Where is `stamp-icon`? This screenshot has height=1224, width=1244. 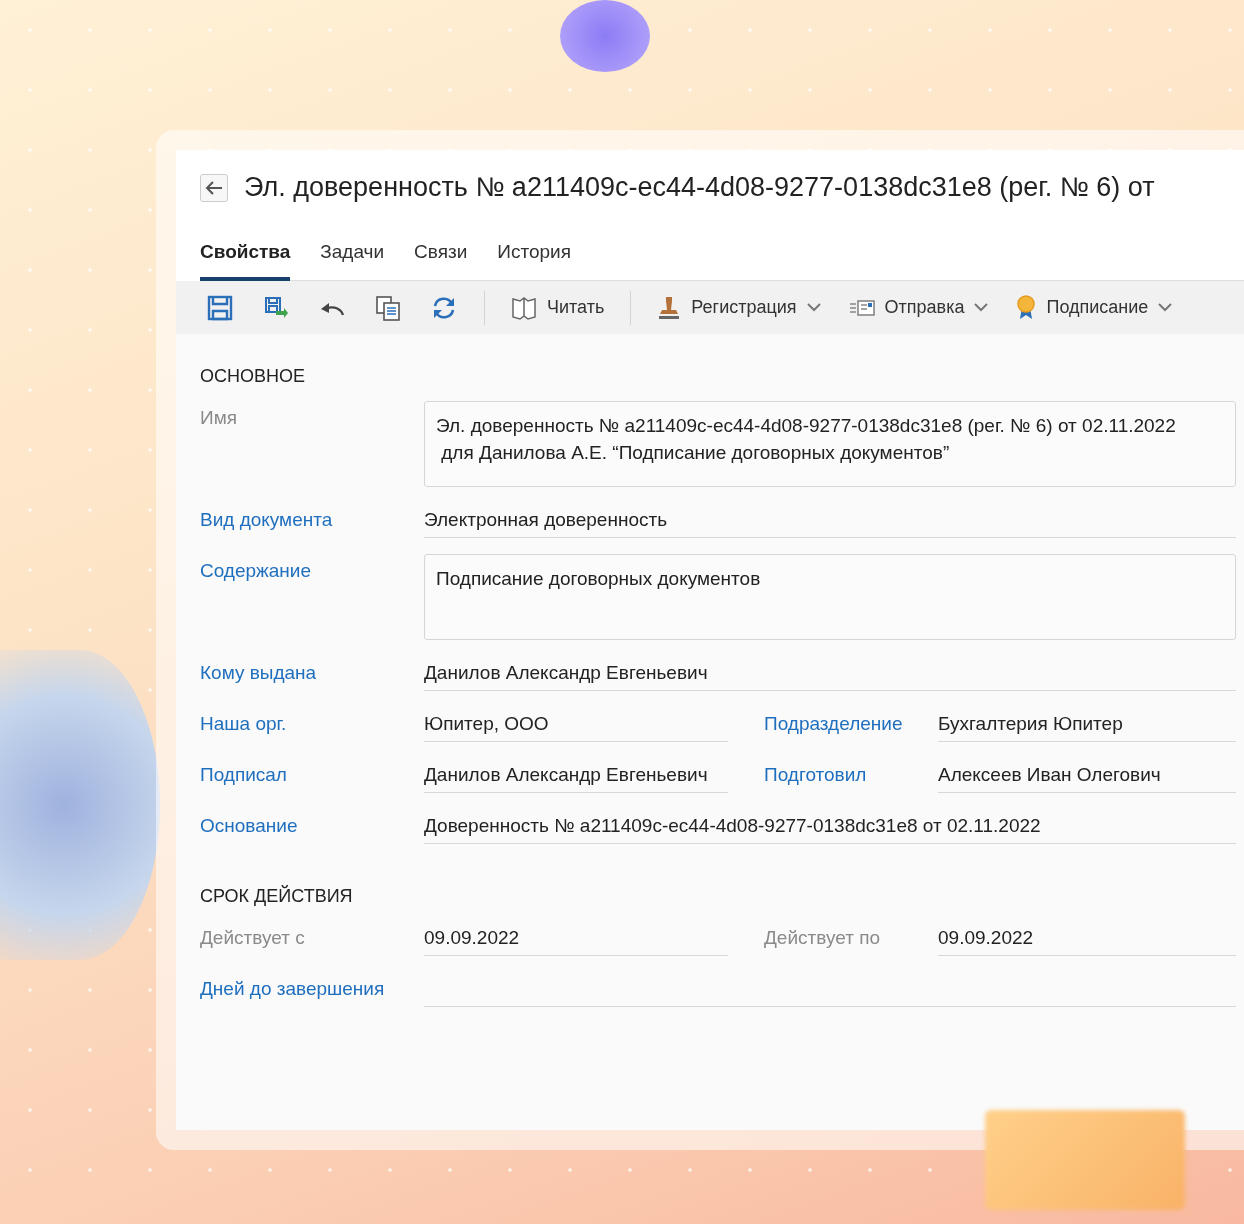 stamp-icon is located at coordinates (669, 307).